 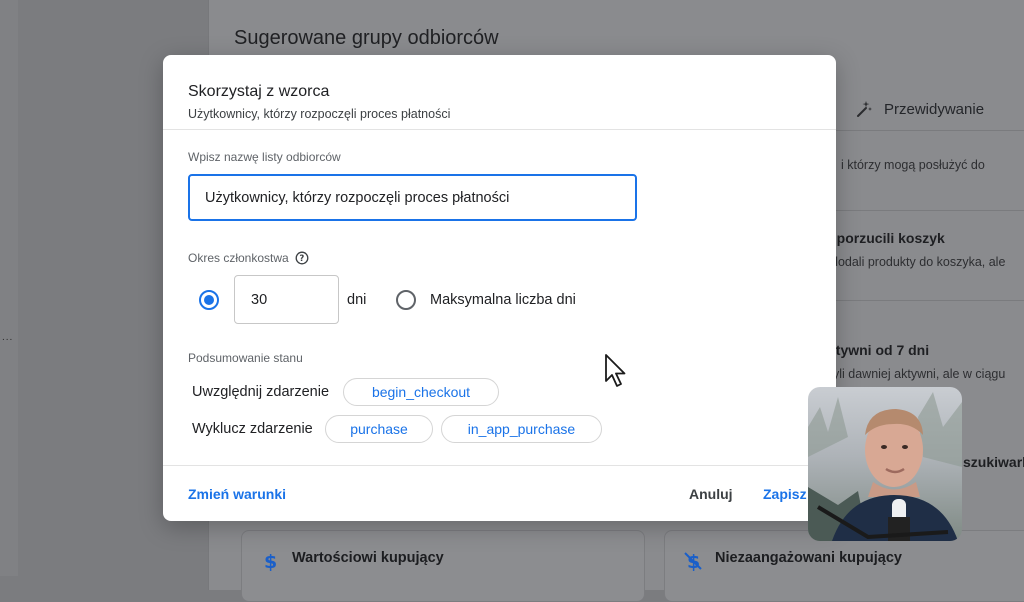 I want to click on include-event-chip: begin_checkout, so click(x=421, y=392).